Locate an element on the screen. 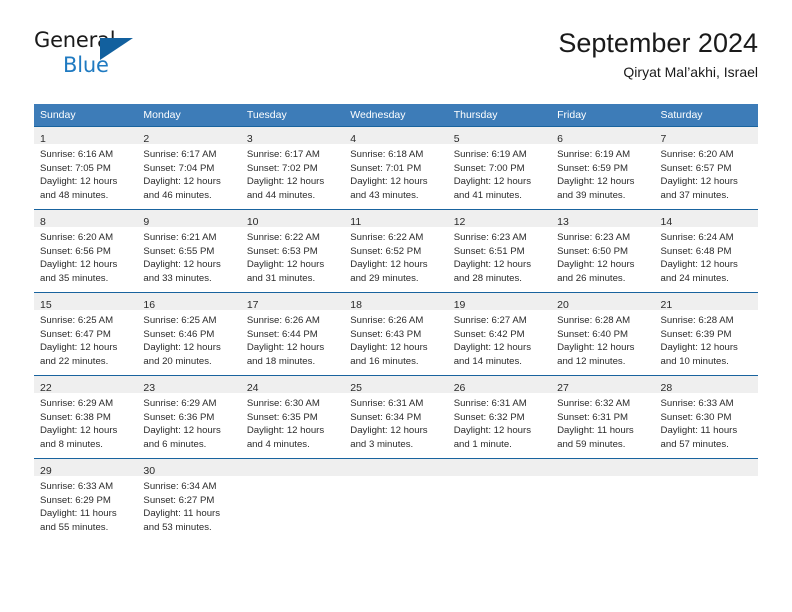  day-number-band: 19 is located at coordinates (499, 302).